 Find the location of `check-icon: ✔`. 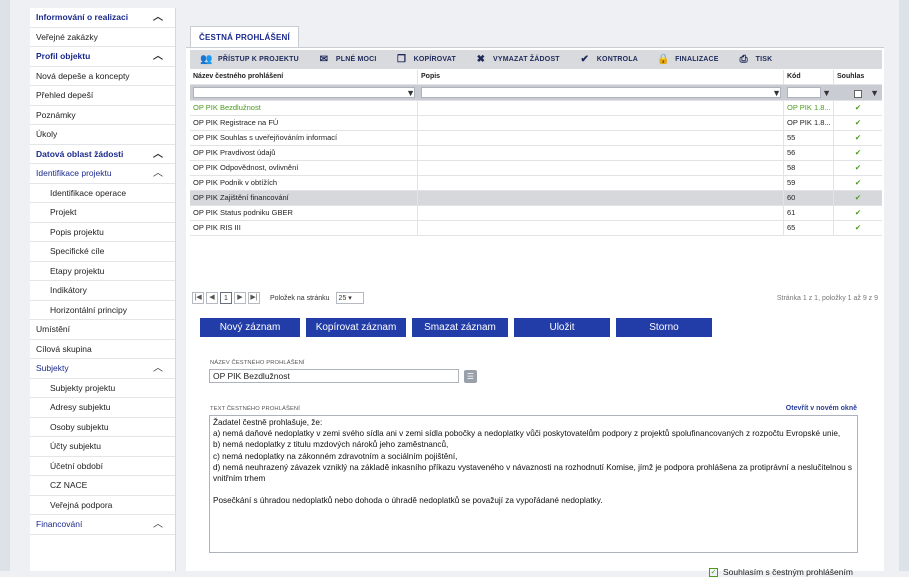

check-icon: ✔ is located at coordinates (585, 59).